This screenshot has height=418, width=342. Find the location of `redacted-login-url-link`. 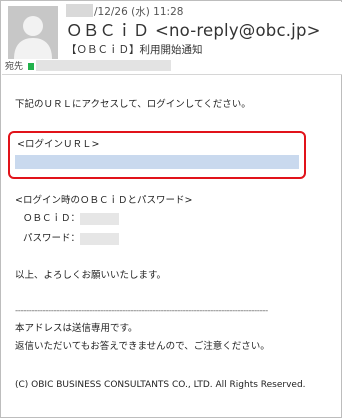

redacted-login-url-link is located at coordinates (157, 162).